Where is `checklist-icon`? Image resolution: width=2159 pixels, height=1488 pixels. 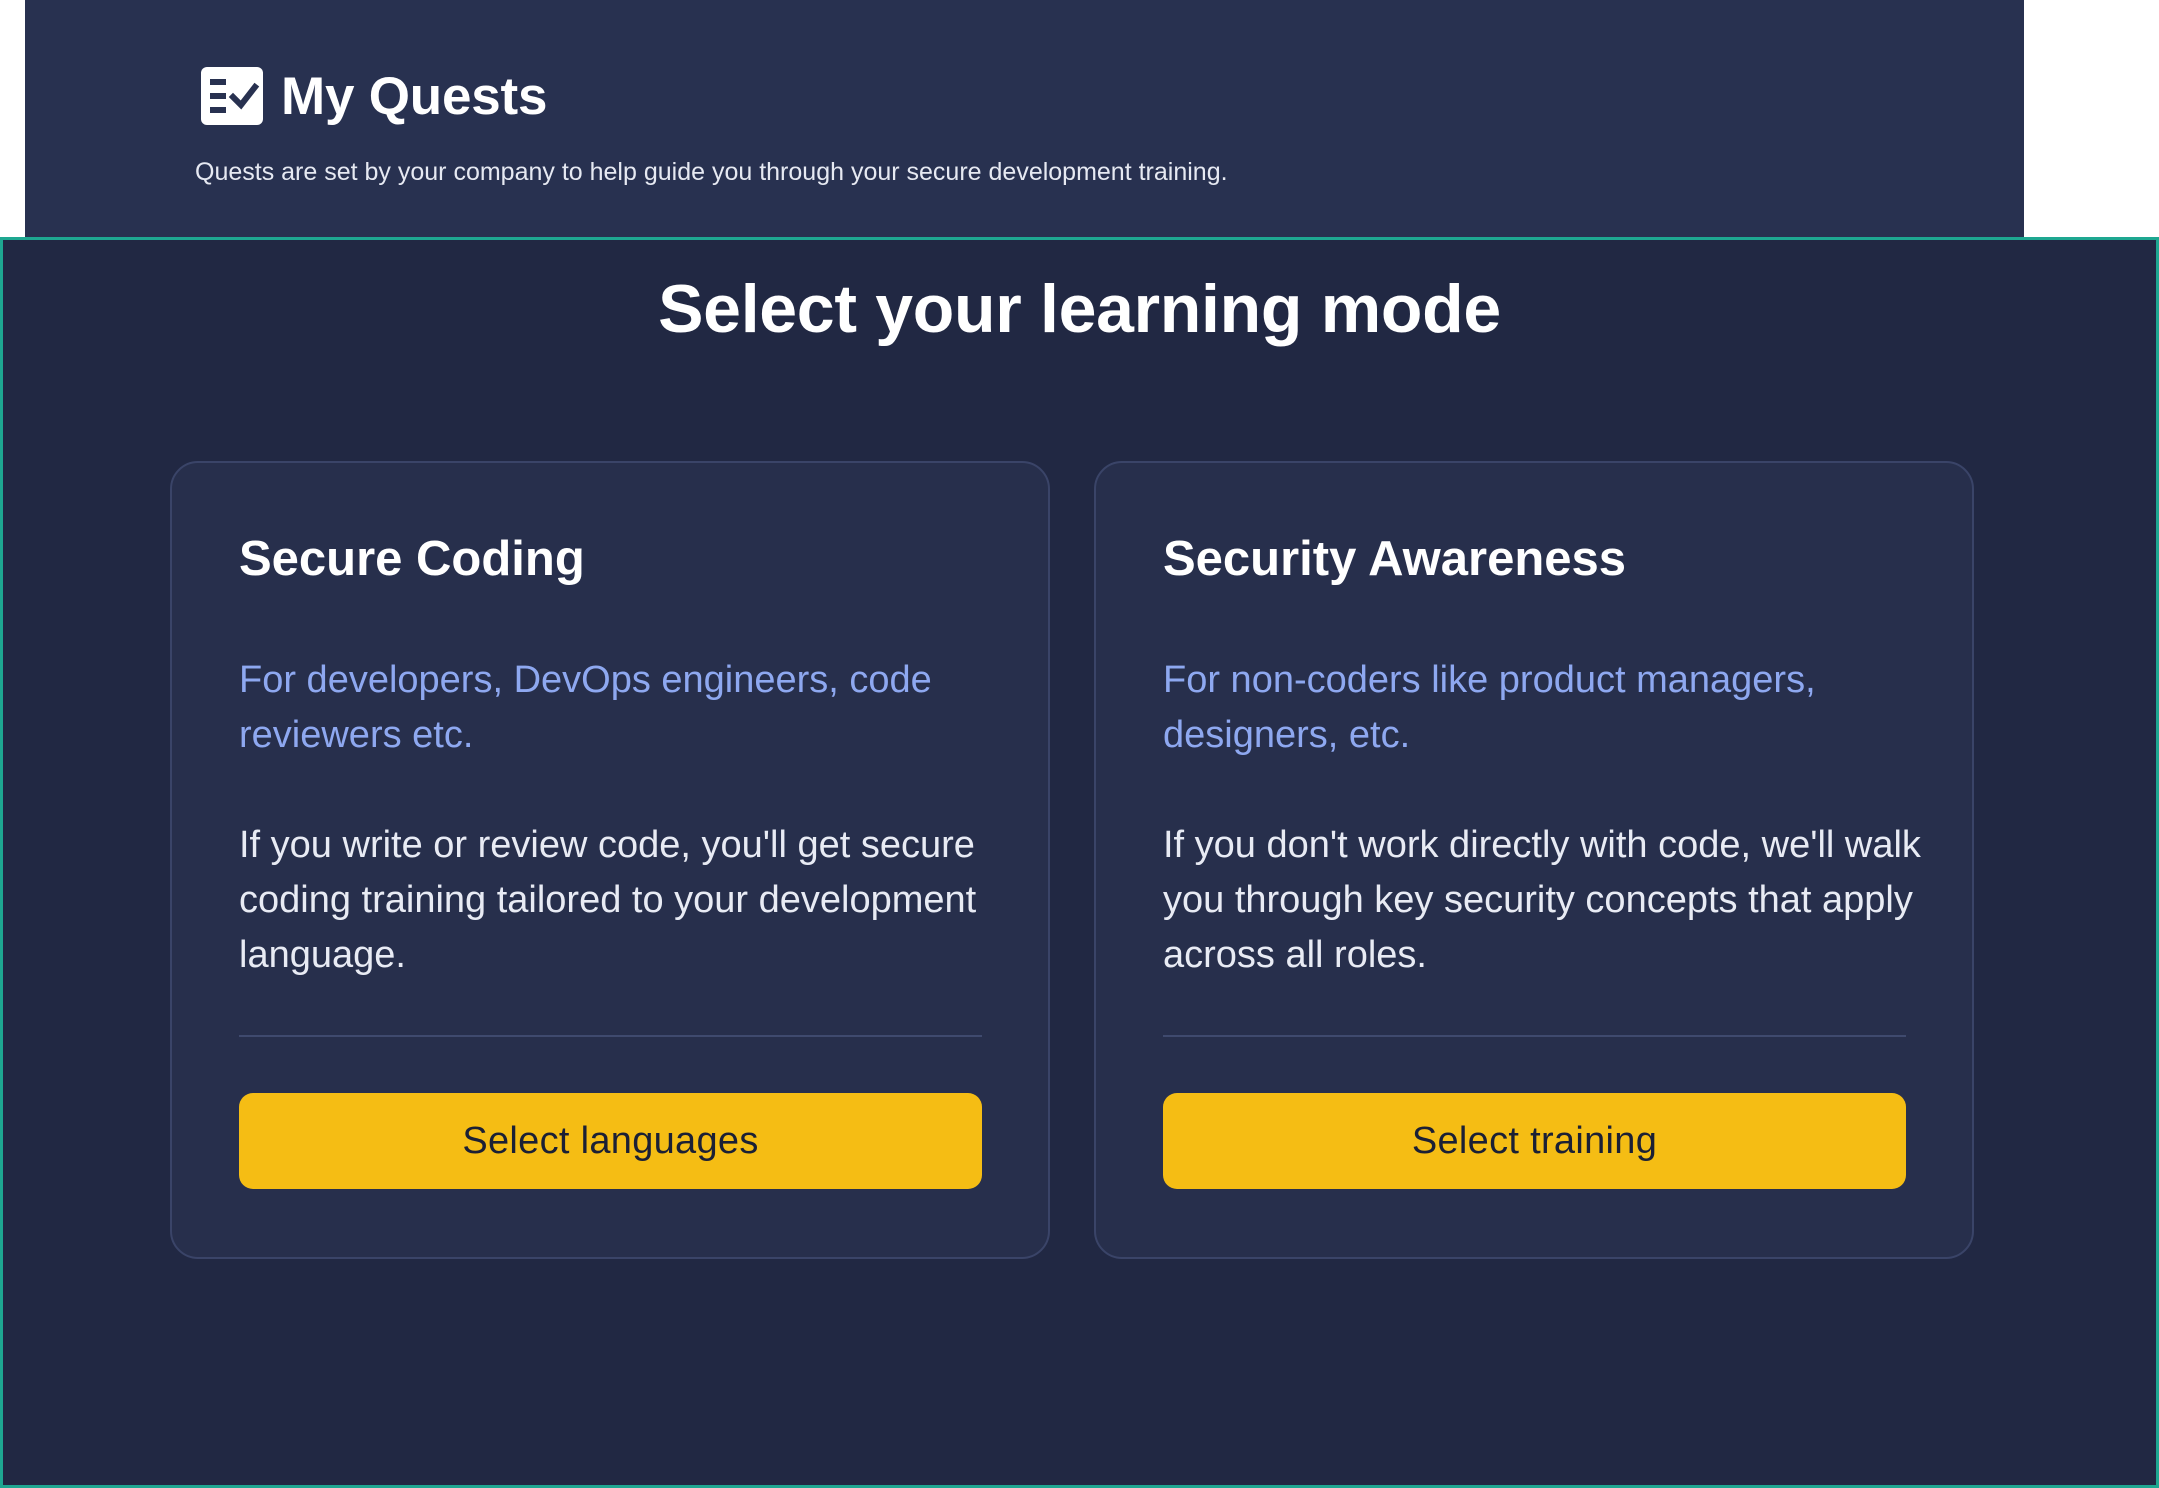
checklist-icon is located at coordinates (232, 96).